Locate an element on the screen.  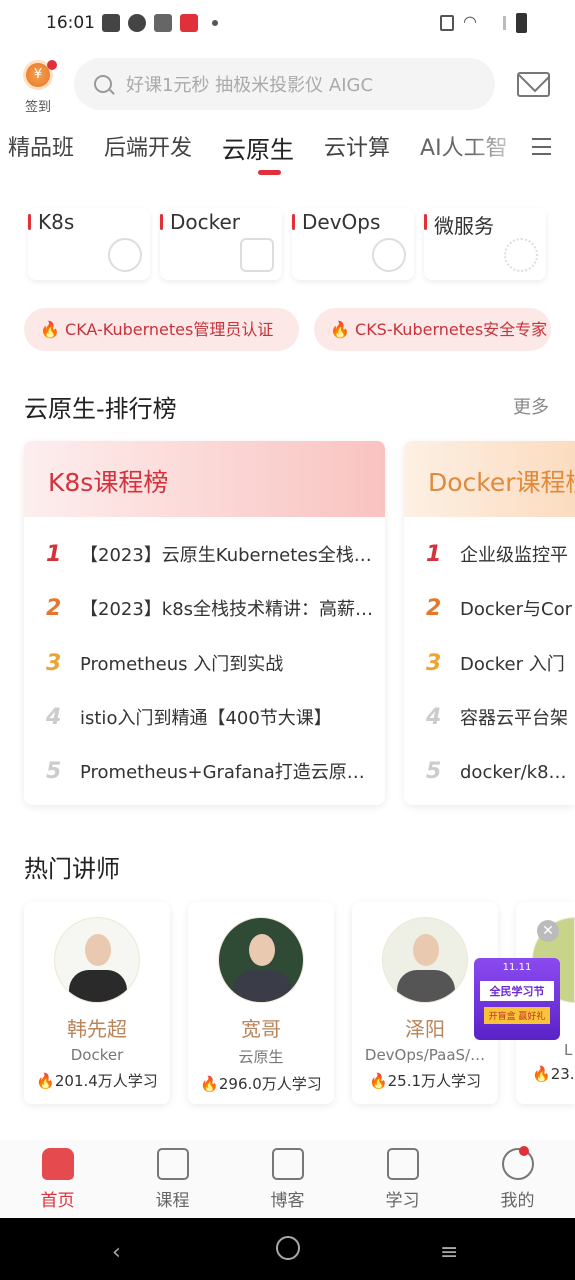
category-microservice: 微服务 is located at coordinates (485, 244).